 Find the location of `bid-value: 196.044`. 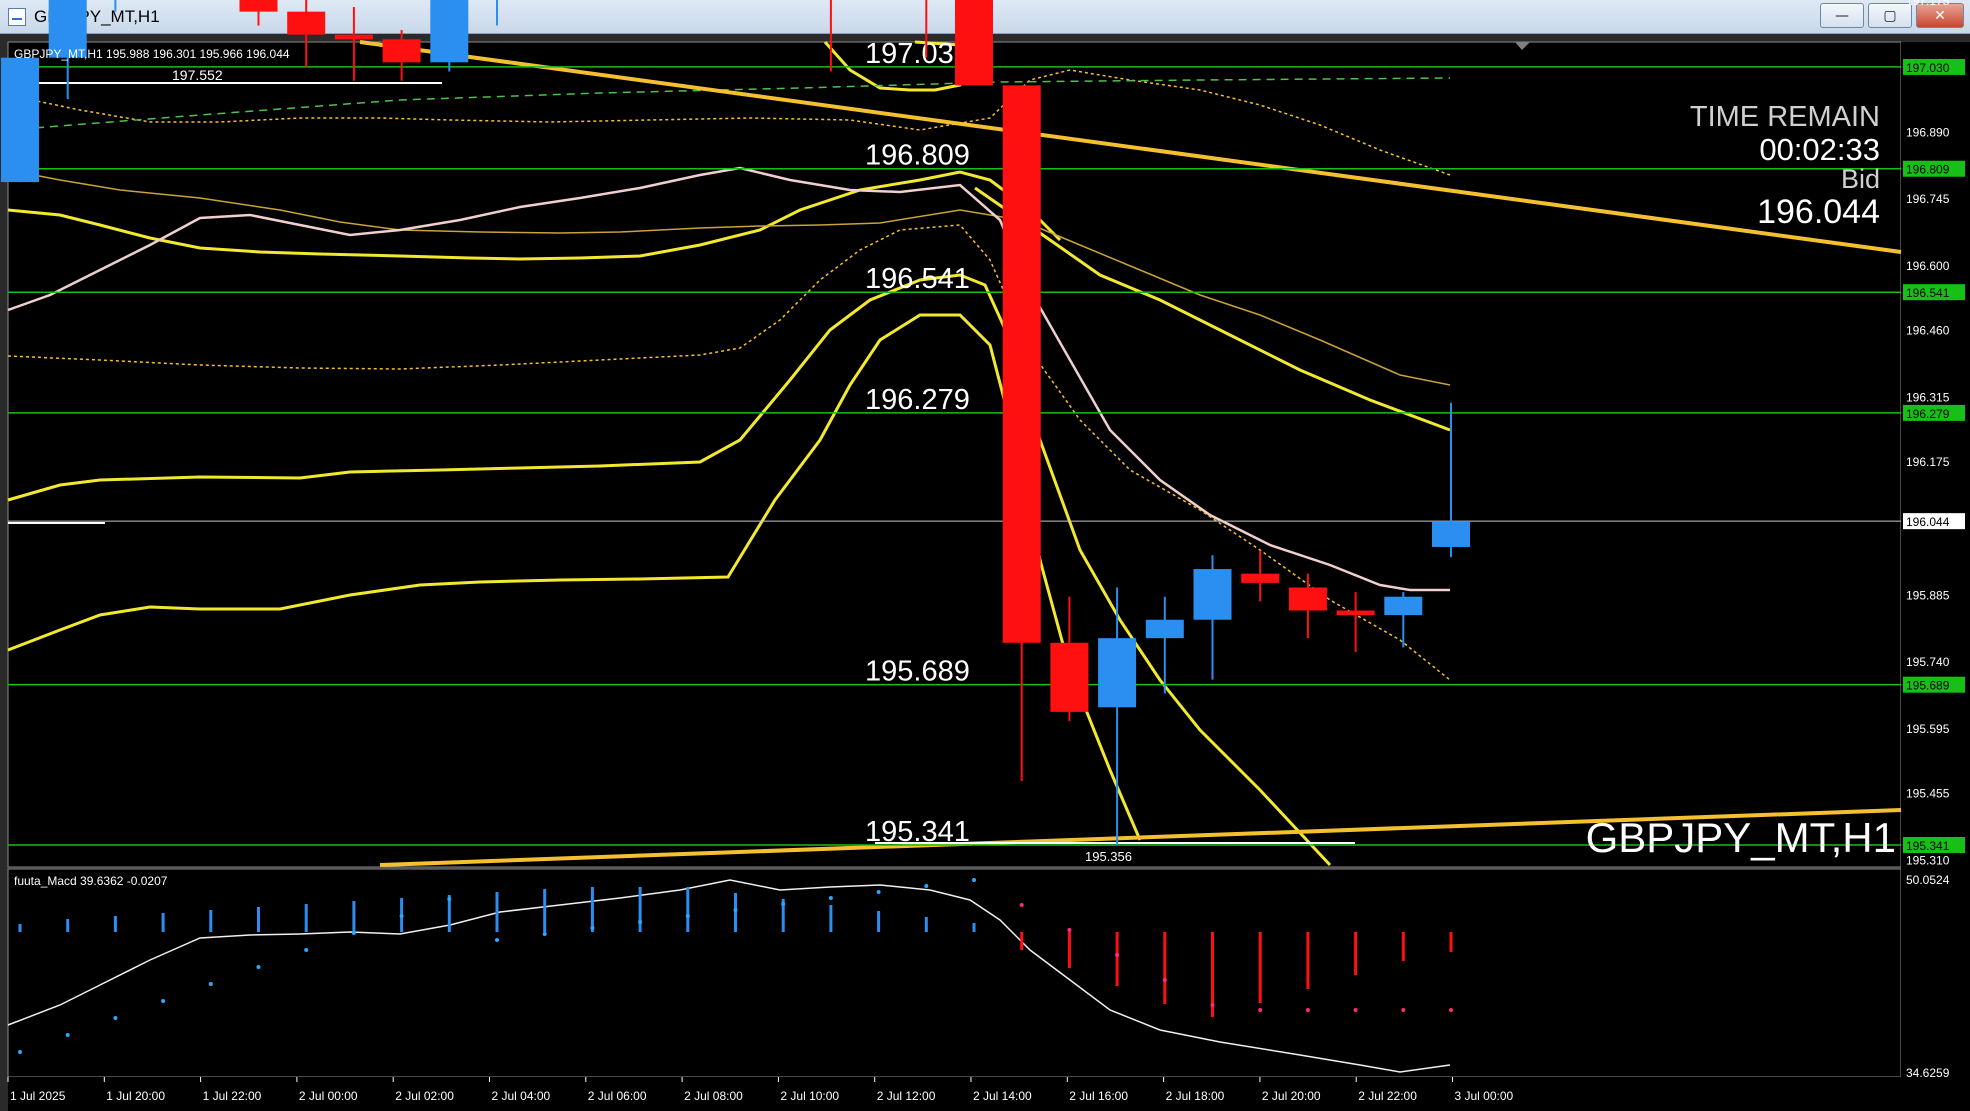

bid-value: 196.044 is located at coordinates (1818, 212).